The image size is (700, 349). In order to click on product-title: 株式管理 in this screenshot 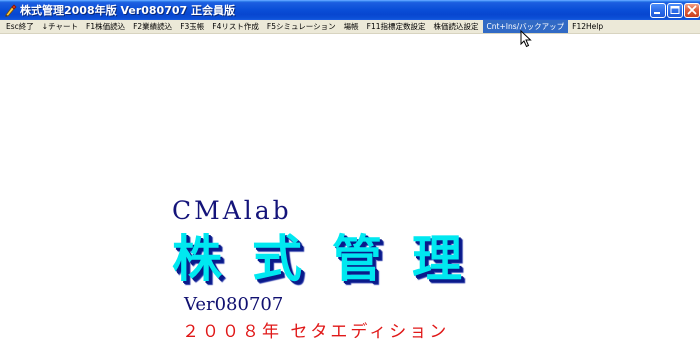, I will do `click(332, 258)`.